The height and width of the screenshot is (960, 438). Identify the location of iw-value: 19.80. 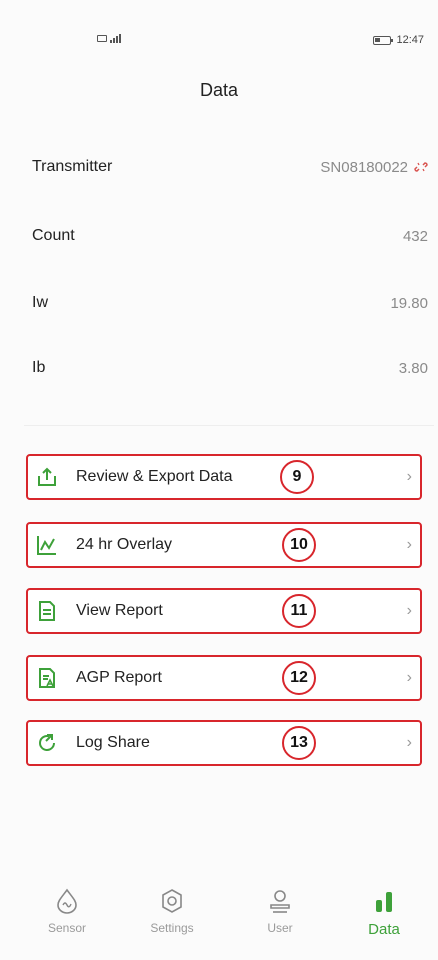
(409, 303).